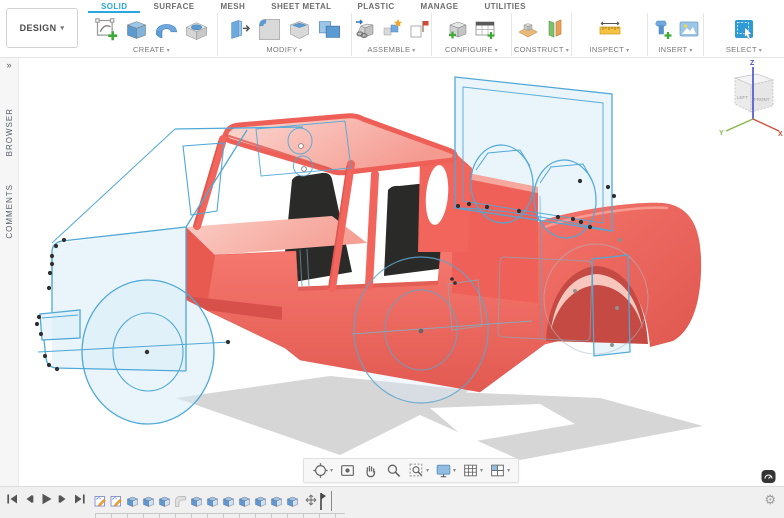 The height and width of the screenshot is (518, 784). Describe the element at coordinates (485, 29) in the screenshot. I see `configuration-table-icon` at that location.